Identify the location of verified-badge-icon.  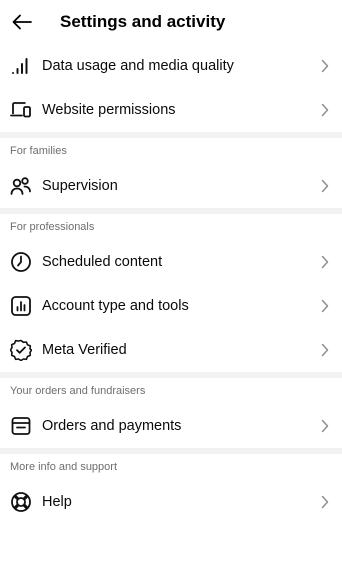
(21, 350).